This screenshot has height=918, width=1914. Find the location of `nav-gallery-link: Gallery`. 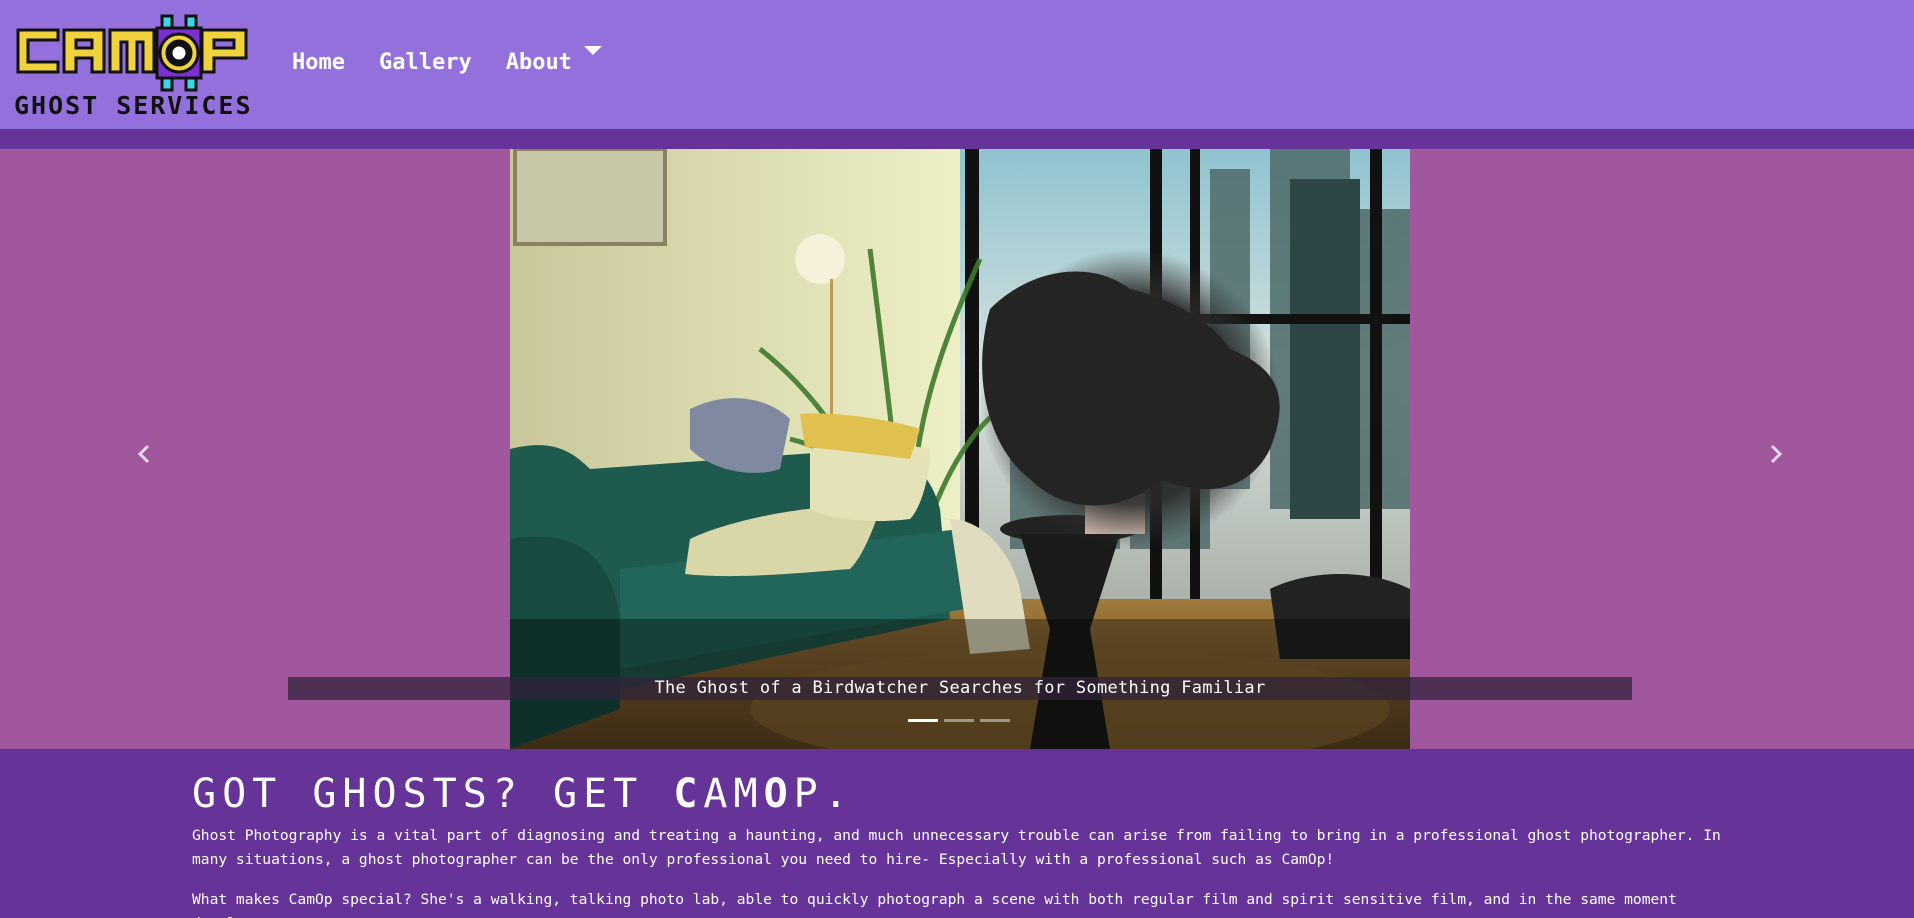

nav-gallery-link: Gallery is located at coordinates (425, 62).